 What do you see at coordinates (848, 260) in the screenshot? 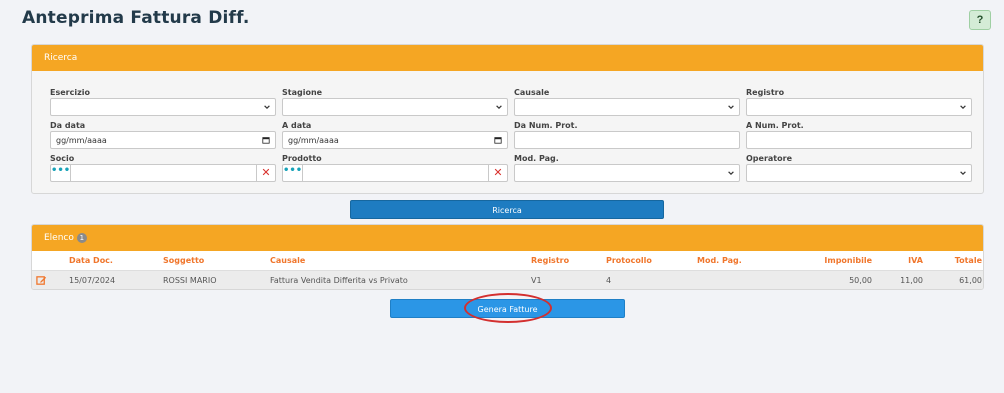
I see `col-imponibile: Imponibile` at bounding box center [848, 260].